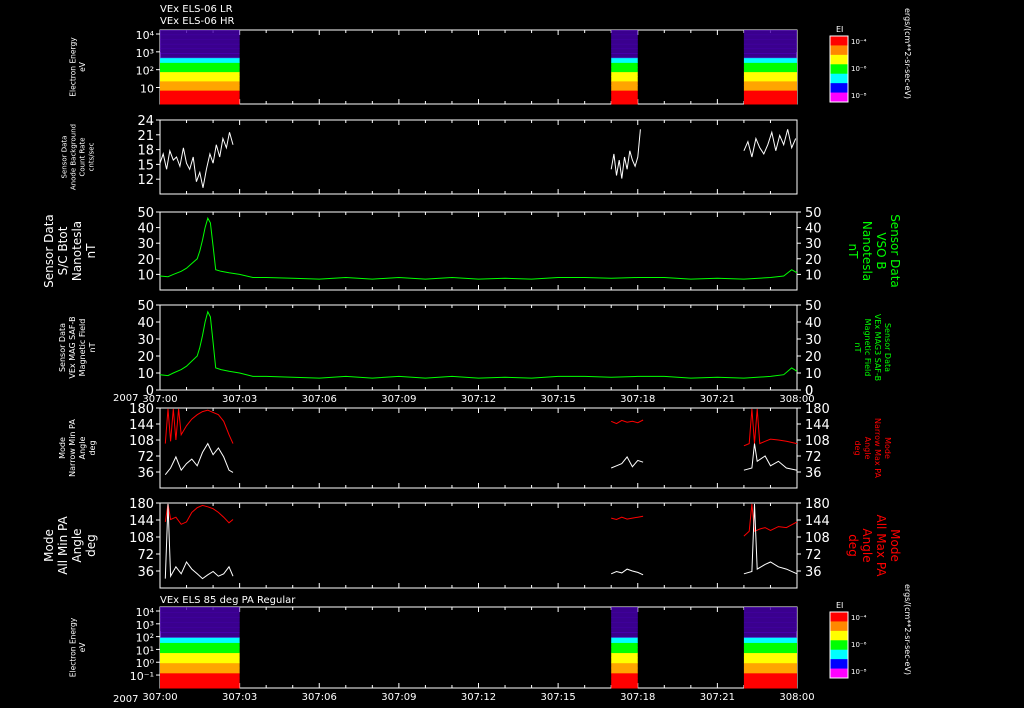 The width and height of the screenshot is (1024, 708). I want to click on y-axis-label-left: All Min PA, so click(63, 544).